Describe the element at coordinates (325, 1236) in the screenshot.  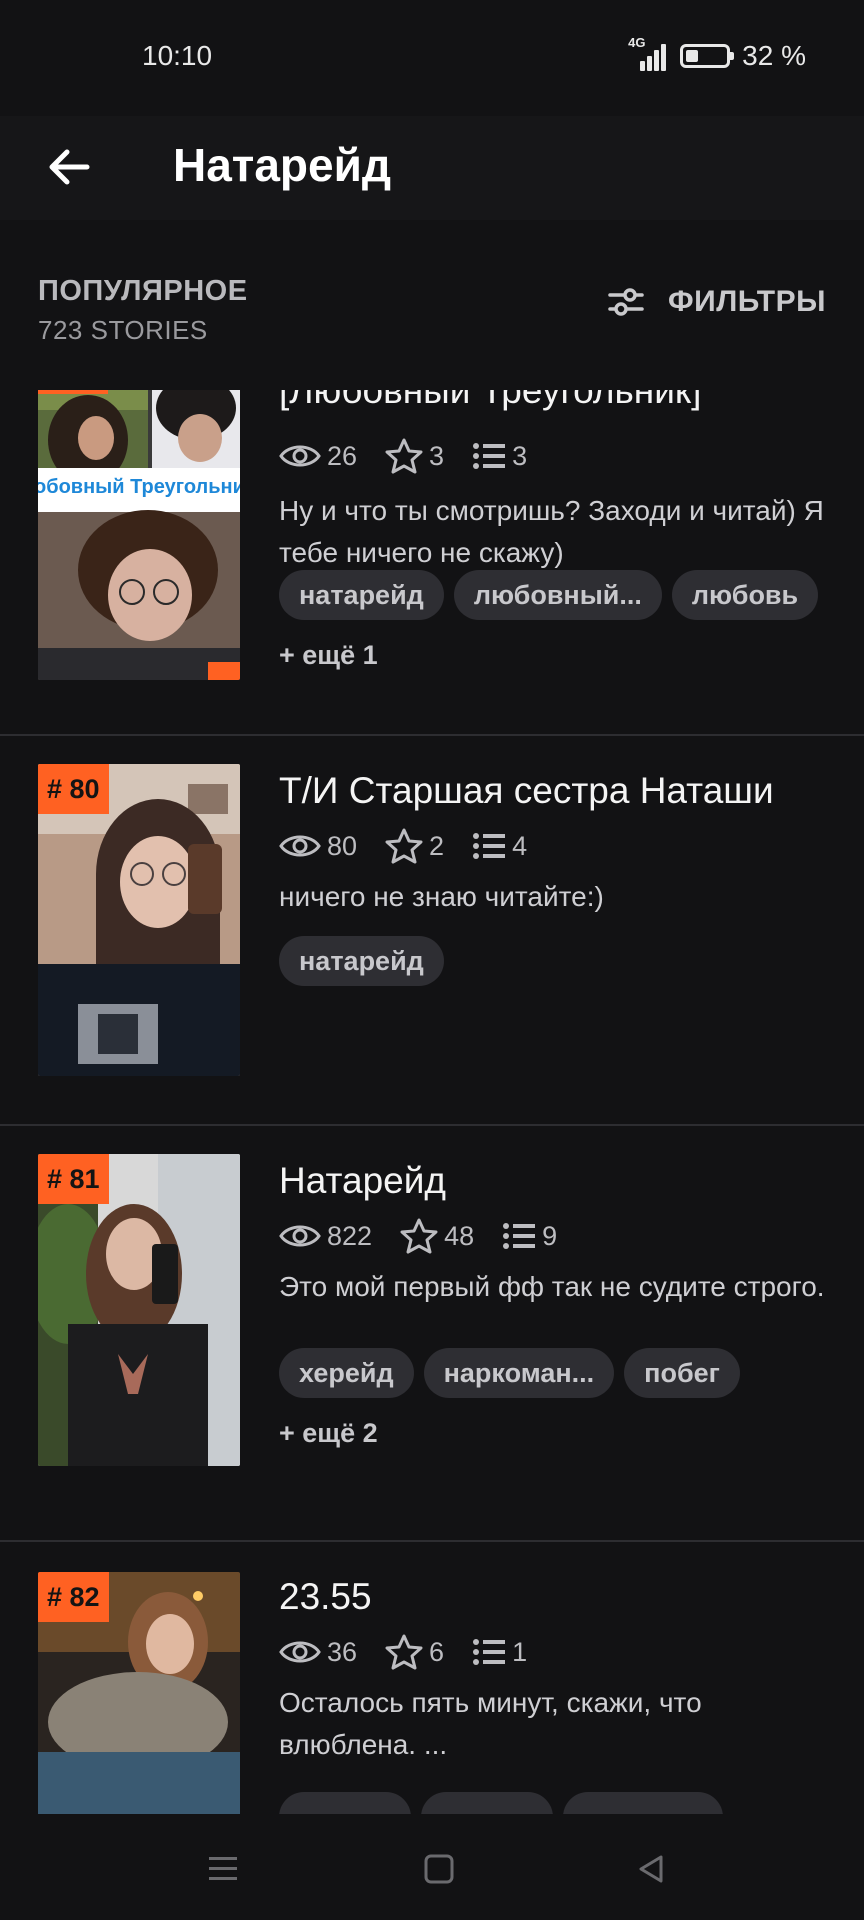
I see `views-stat: 822` at that location.